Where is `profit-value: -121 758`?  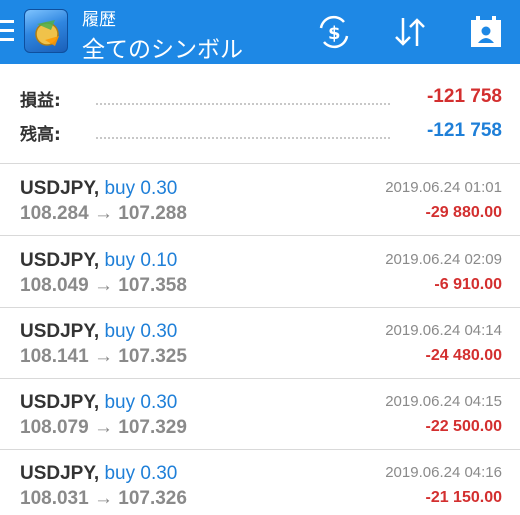 profit-value: -121 758 is located at coordinates (464, 96).